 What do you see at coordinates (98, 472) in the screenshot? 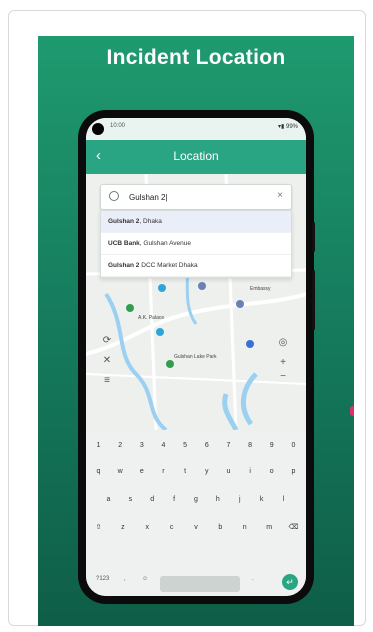
I see `key: q` at bounding box center [98, 472].